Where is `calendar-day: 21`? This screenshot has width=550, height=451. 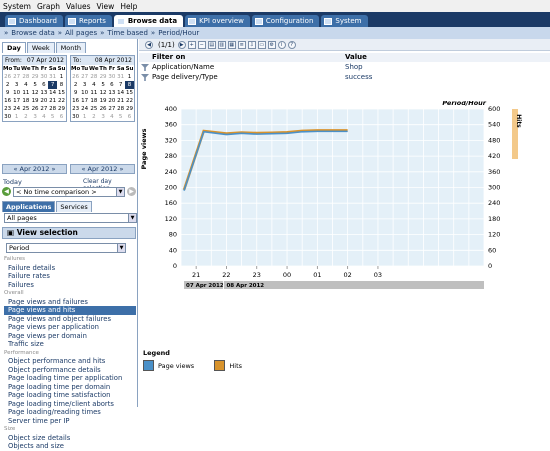
calendar-day: 21 is located at coordinates (120, 101).